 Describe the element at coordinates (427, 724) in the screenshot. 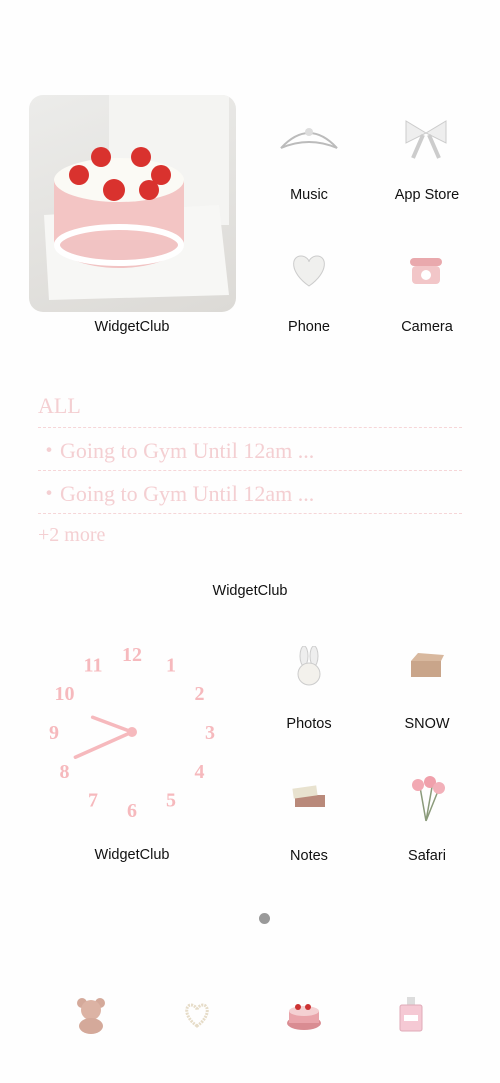

I see `app-label: SNOW` at that location.